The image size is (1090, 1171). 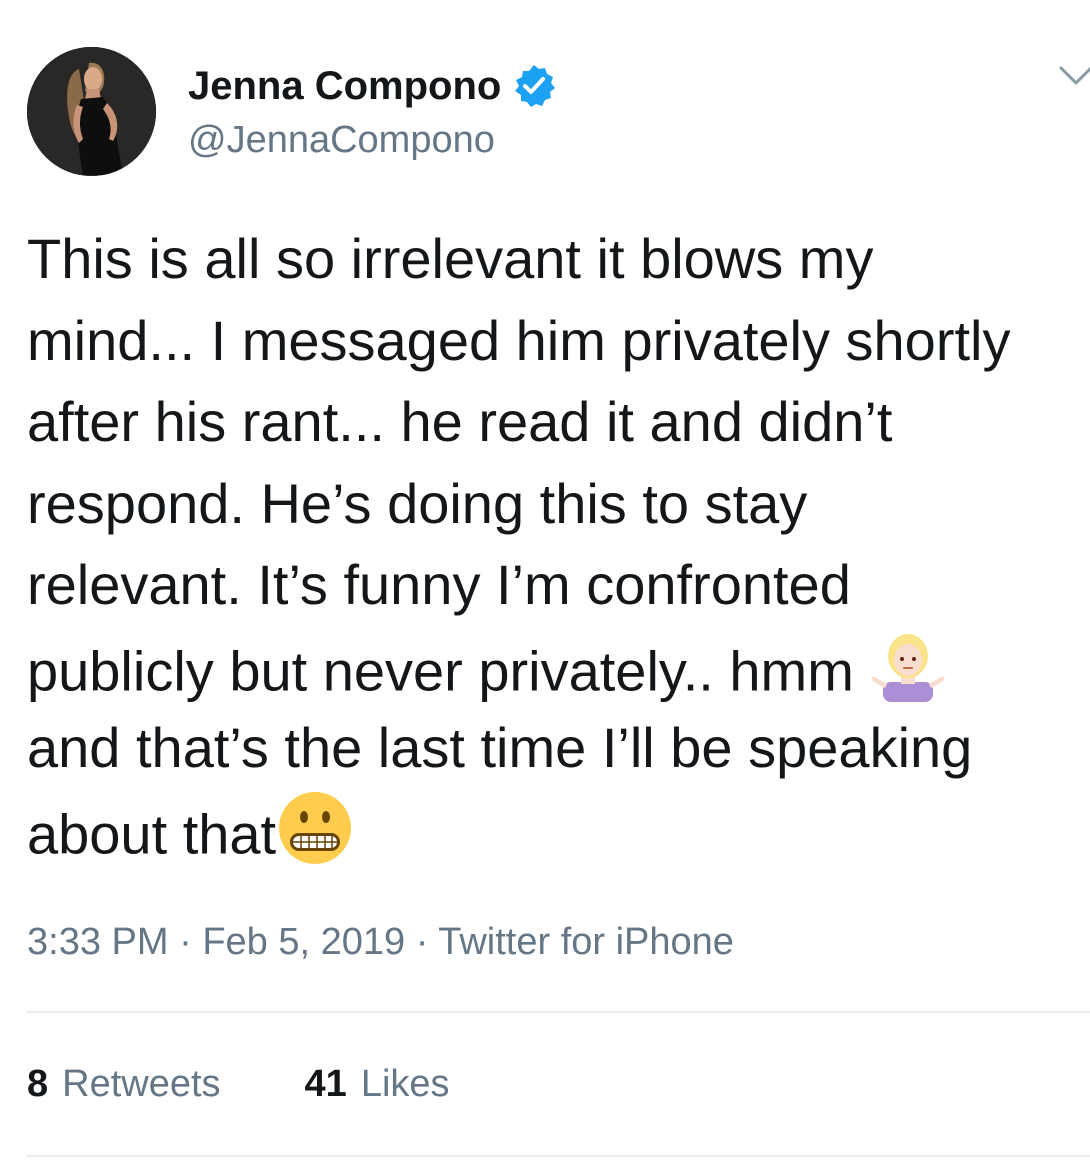 I want to click on avatar, so click(x=91, y=111).